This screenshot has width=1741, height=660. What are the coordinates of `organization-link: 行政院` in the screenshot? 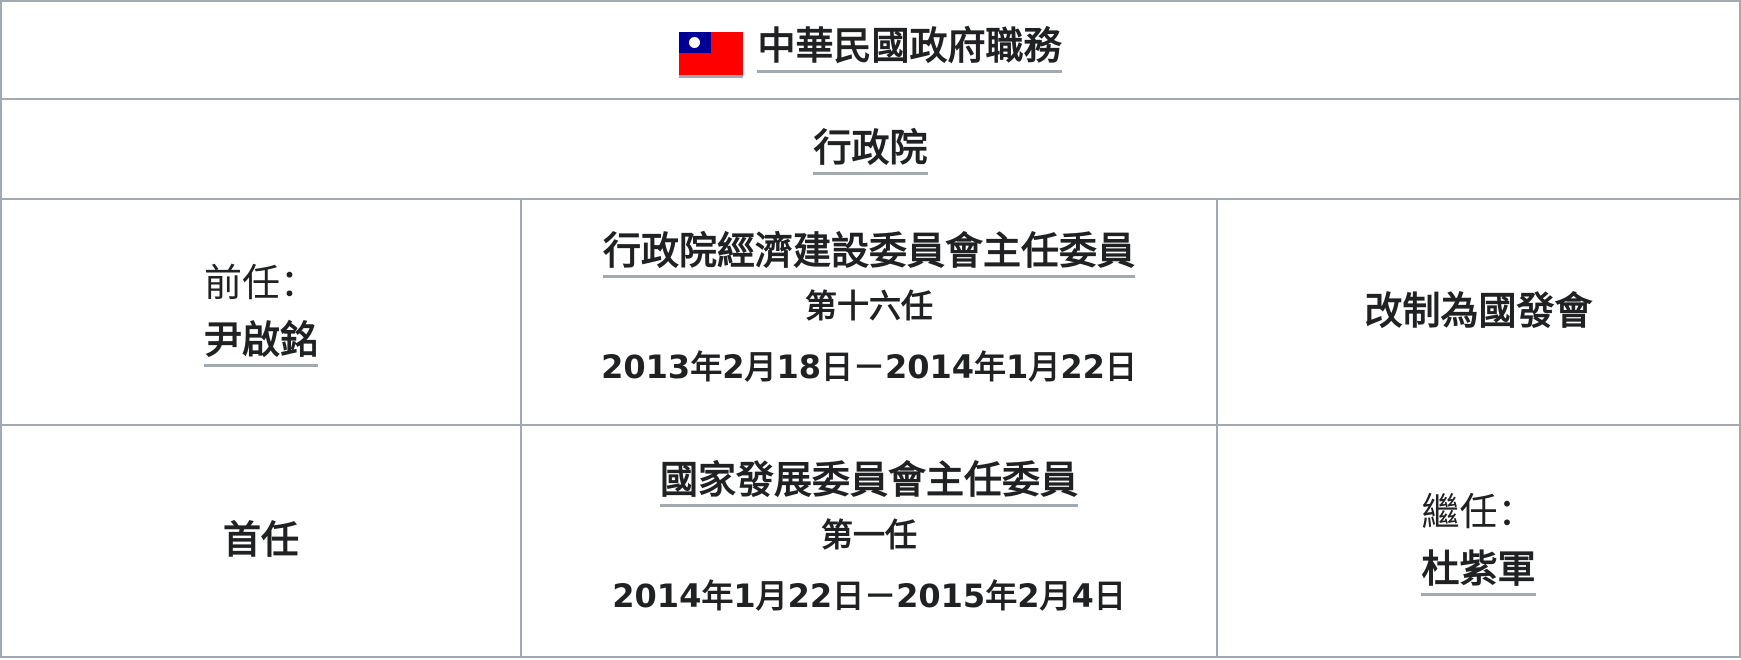 It's located at (870, 151).